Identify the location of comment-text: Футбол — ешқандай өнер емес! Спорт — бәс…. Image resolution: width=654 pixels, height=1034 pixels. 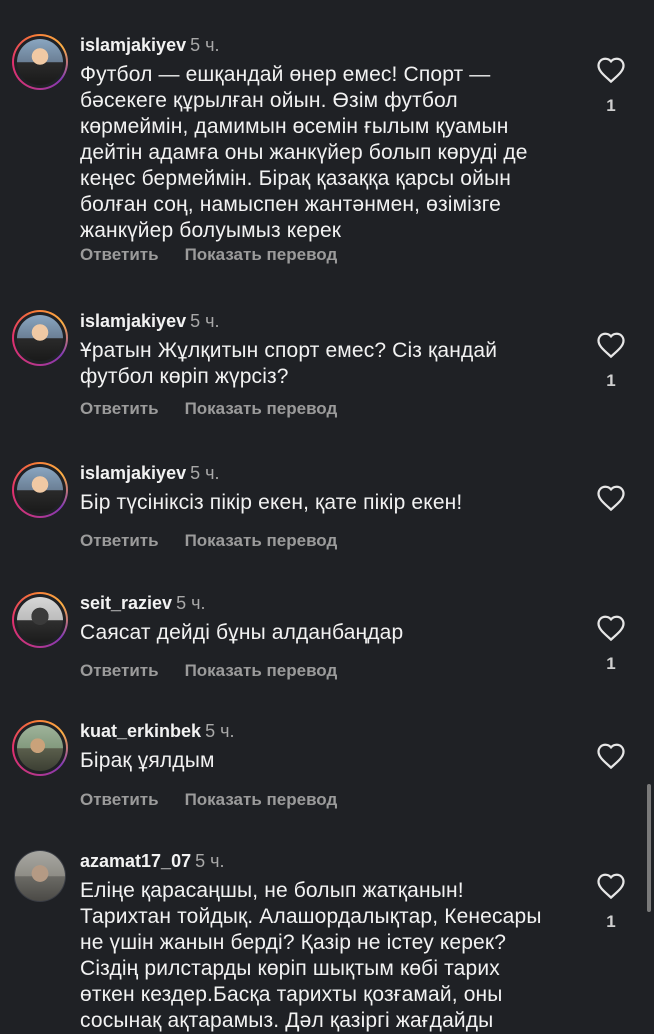
(304, 152).